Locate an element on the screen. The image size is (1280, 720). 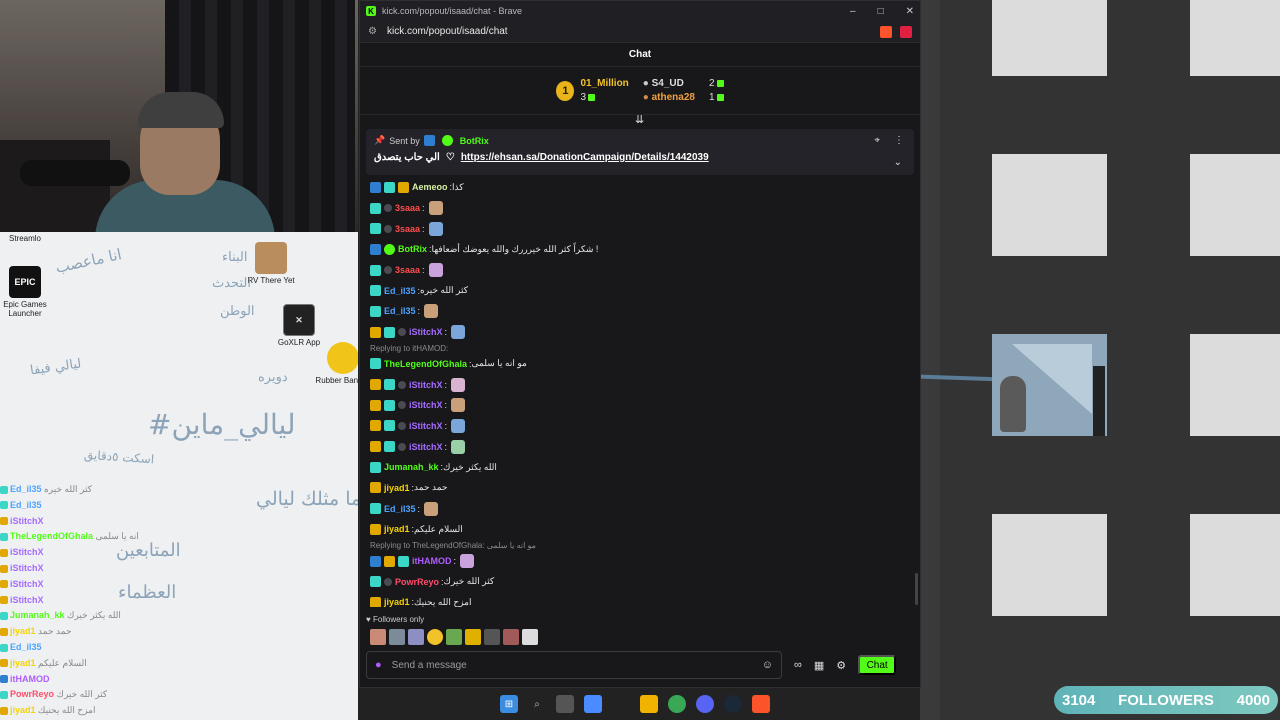
wallpaper-text: ليالي فيفا is located at coordinates (56, 367).